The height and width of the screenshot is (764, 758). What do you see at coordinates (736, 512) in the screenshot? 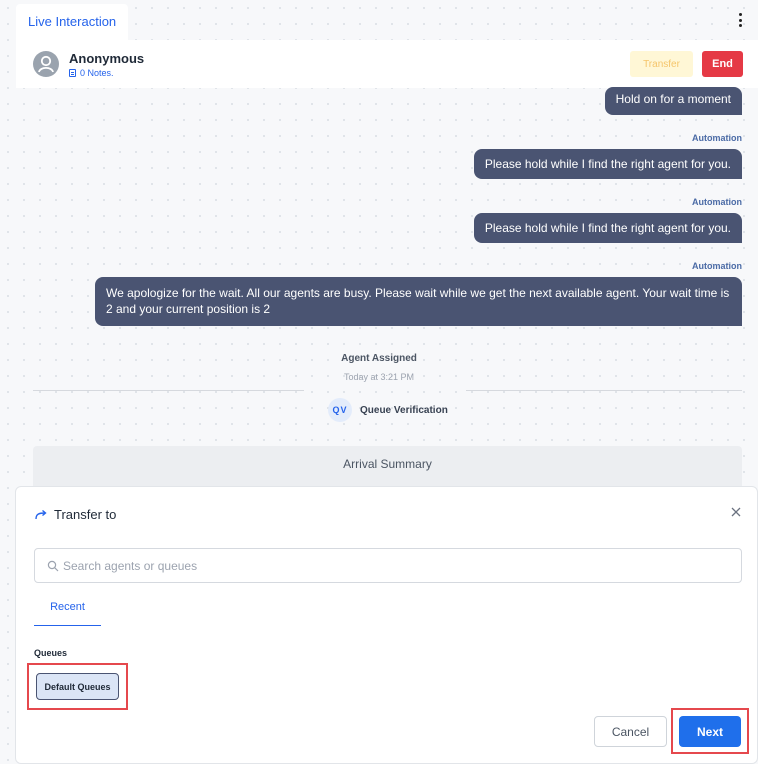
I see `close-icon` at bounding box center [736, 512].